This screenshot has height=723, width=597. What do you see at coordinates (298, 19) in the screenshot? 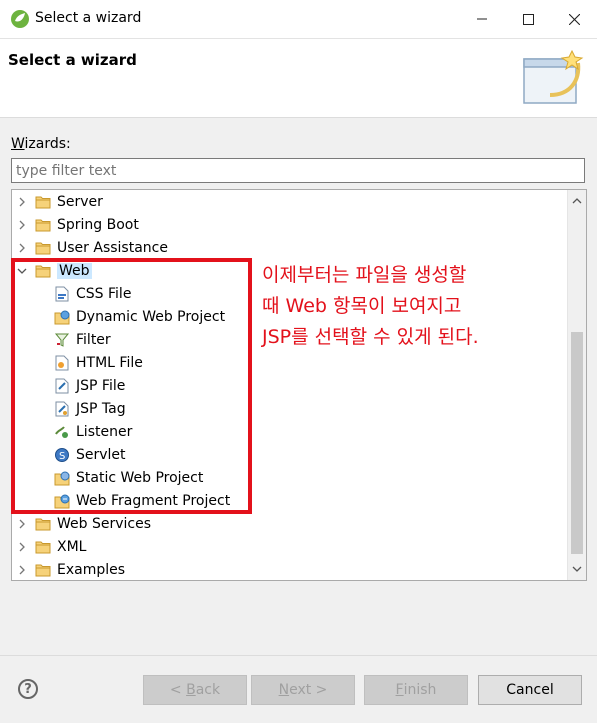
I see `title-bar: Select a wizard` at bounding box center [298, 19].